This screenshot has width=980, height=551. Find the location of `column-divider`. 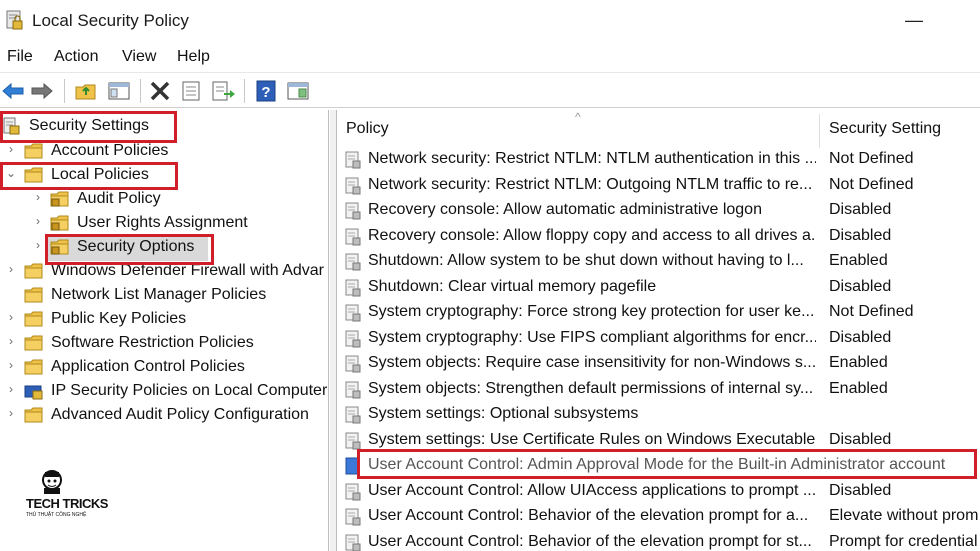

column-divider is located at coordinates (819, 131).